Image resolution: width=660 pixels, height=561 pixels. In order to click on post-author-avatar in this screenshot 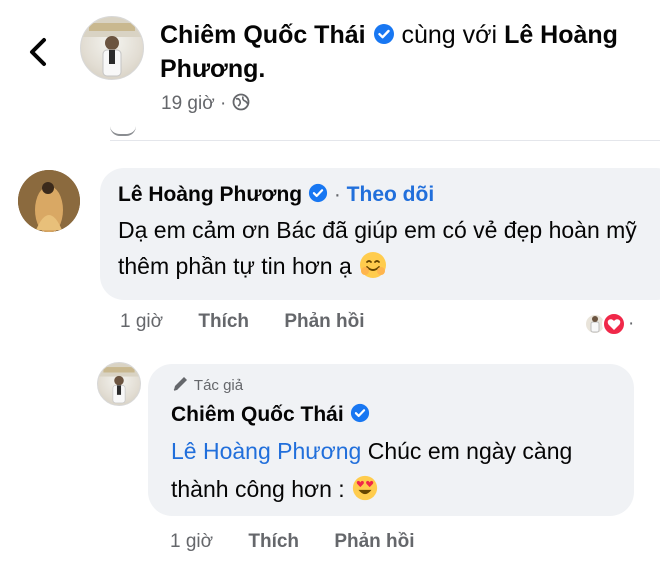, I will do `click(112, 48)`.